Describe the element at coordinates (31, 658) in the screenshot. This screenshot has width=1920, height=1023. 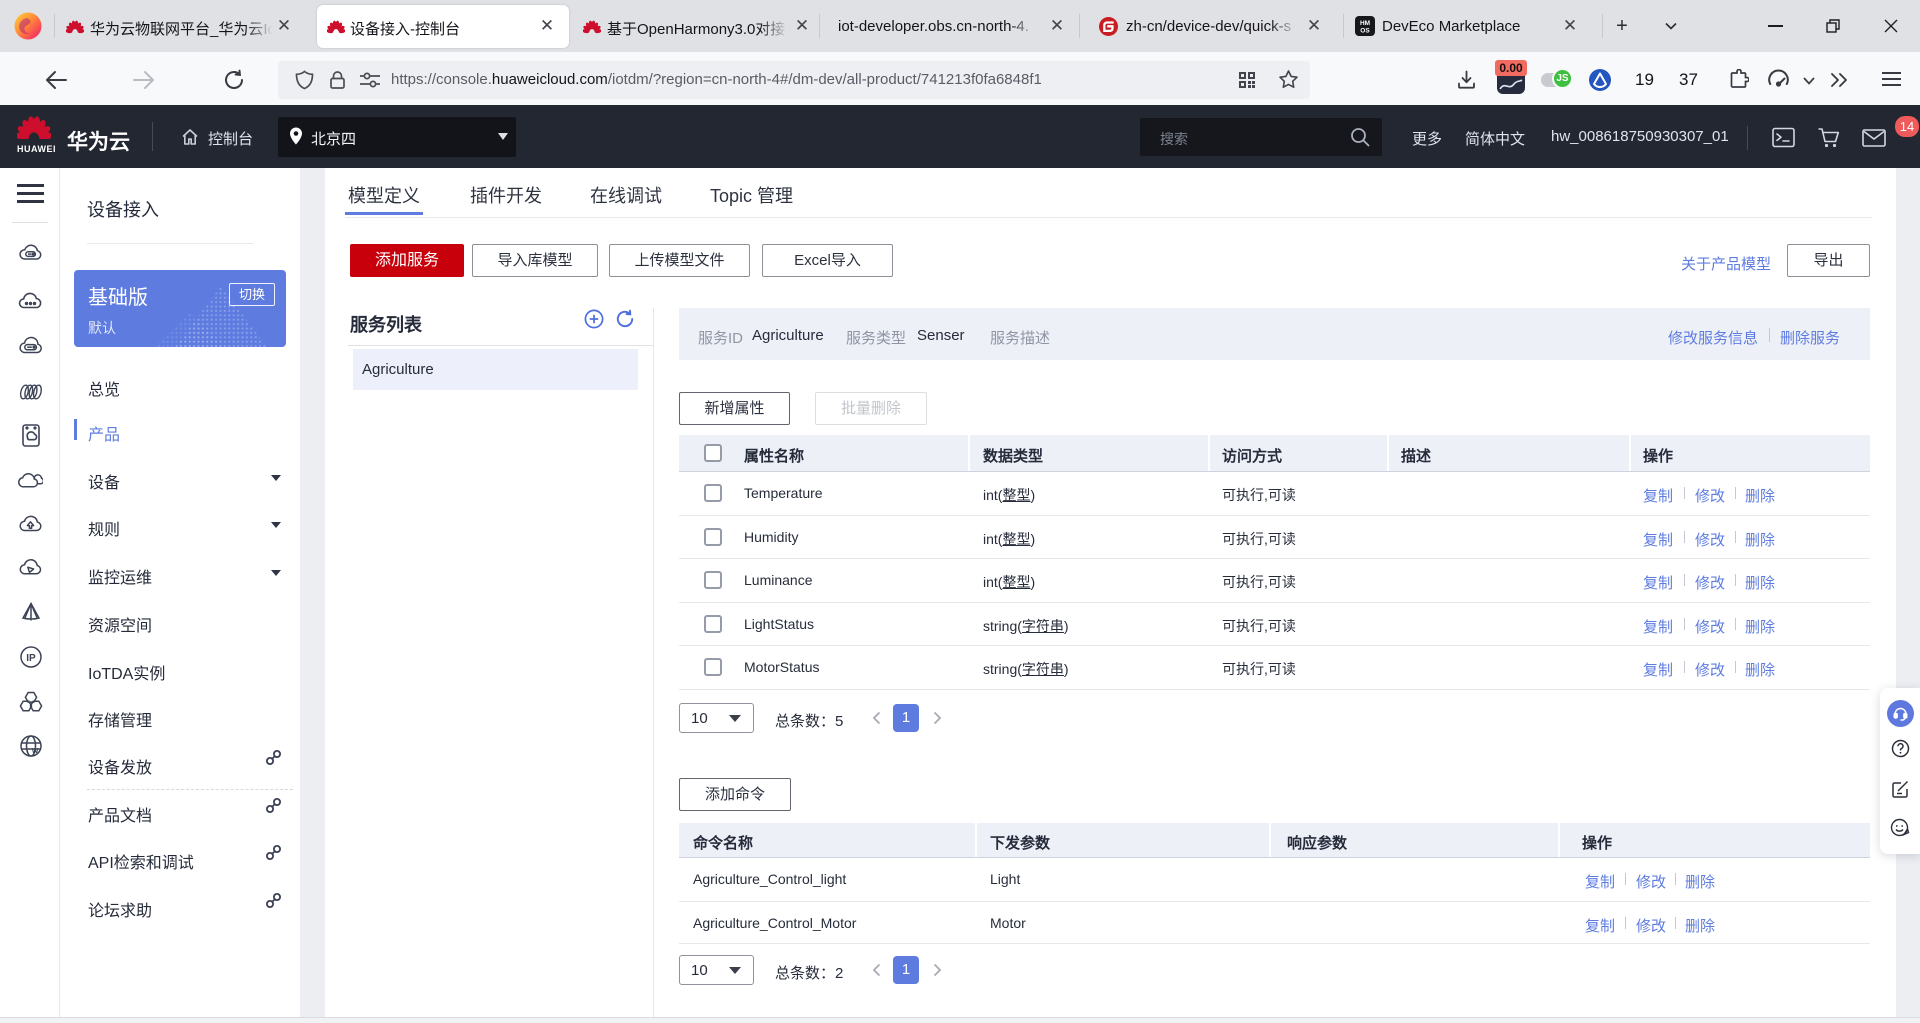
I see `svg-text: IP` at that location.